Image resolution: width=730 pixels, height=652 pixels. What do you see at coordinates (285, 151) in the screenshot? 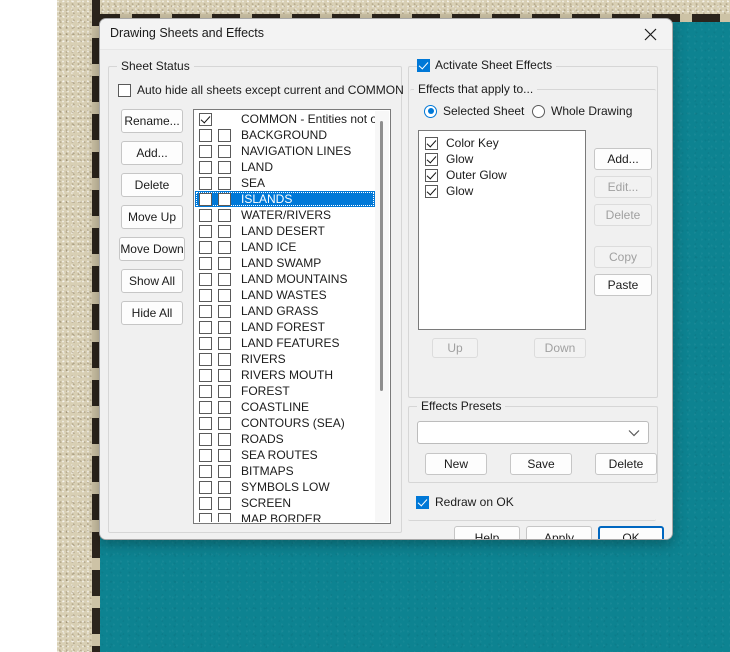
I see `sheet-list-item: NAVIGATION LINES` at bounding box center [285, 151].